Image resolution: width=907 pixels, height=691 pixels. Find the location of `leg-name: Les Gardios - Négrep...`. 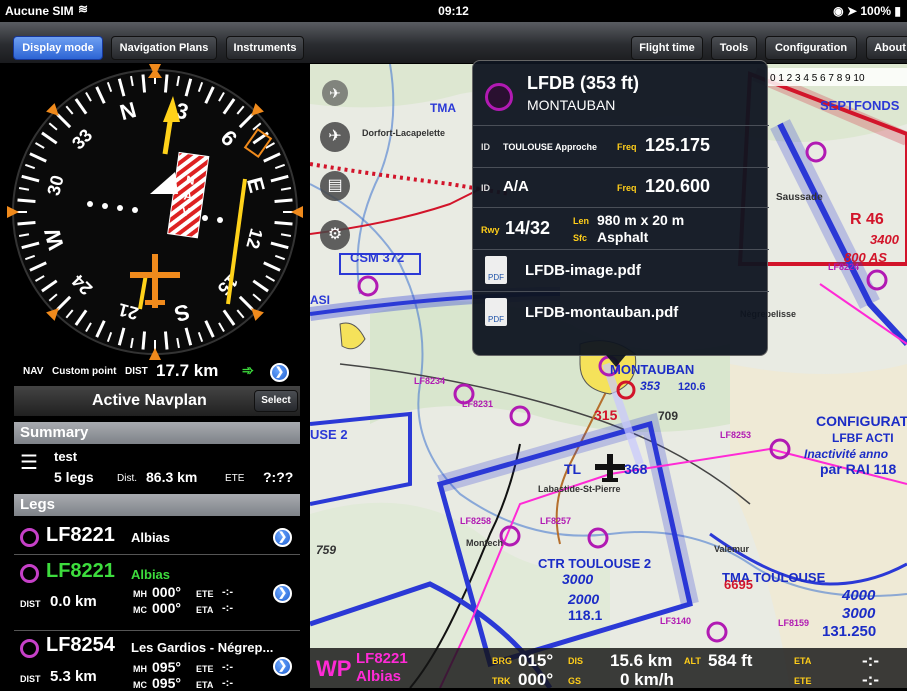

leg-name: Les Gardios - Négrep... is located at coordinates (202, 647).